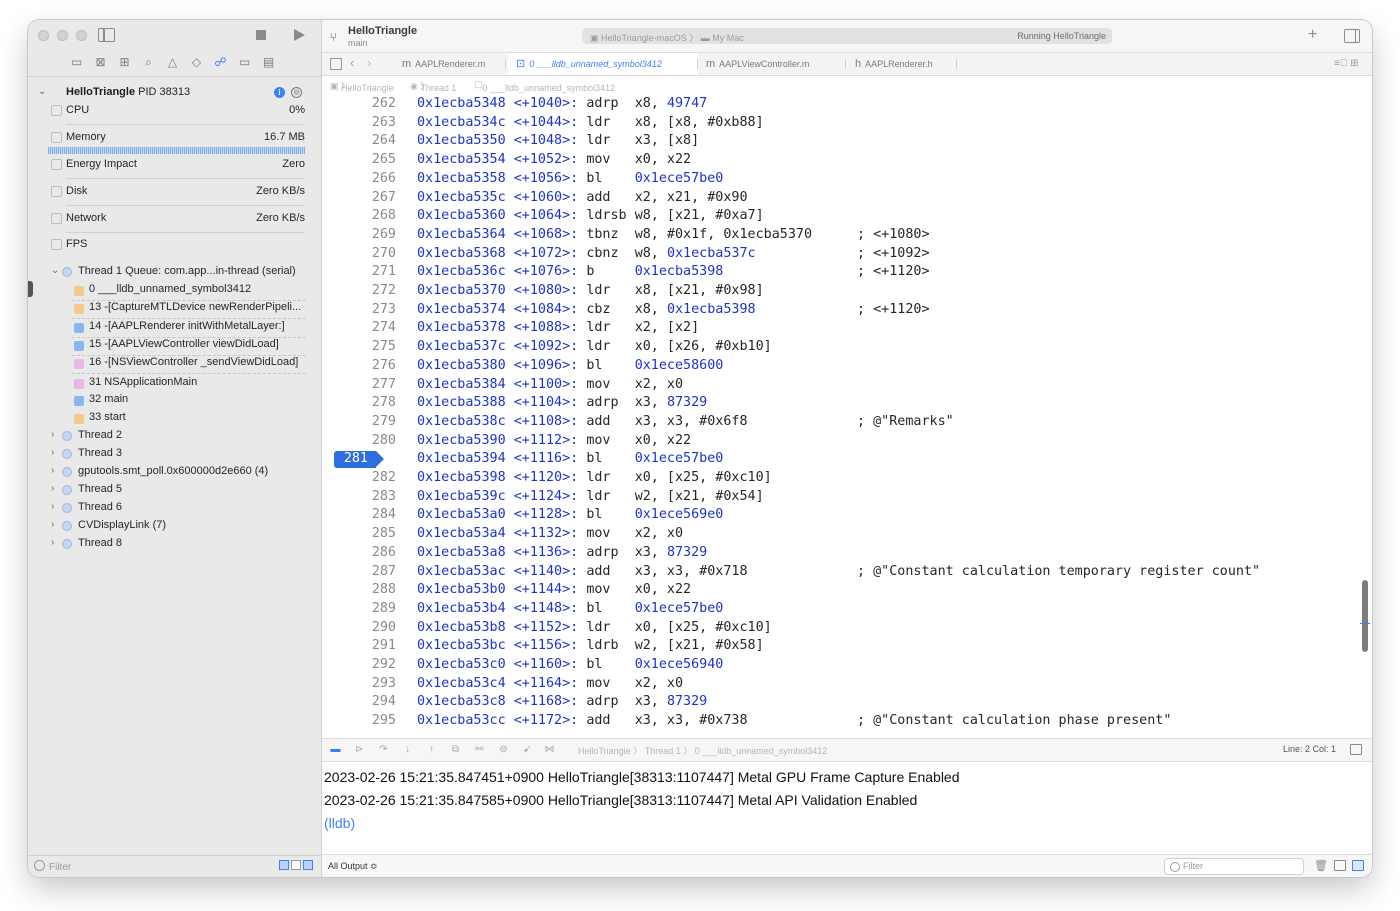 This screenshot has width=1400, height=911. Describe the element at coordinates (839, 367) in the screenshot. I see `disassembly-line: 276 0x1ecba5380 <+1096>: bl 0x1ece58600` at that location.